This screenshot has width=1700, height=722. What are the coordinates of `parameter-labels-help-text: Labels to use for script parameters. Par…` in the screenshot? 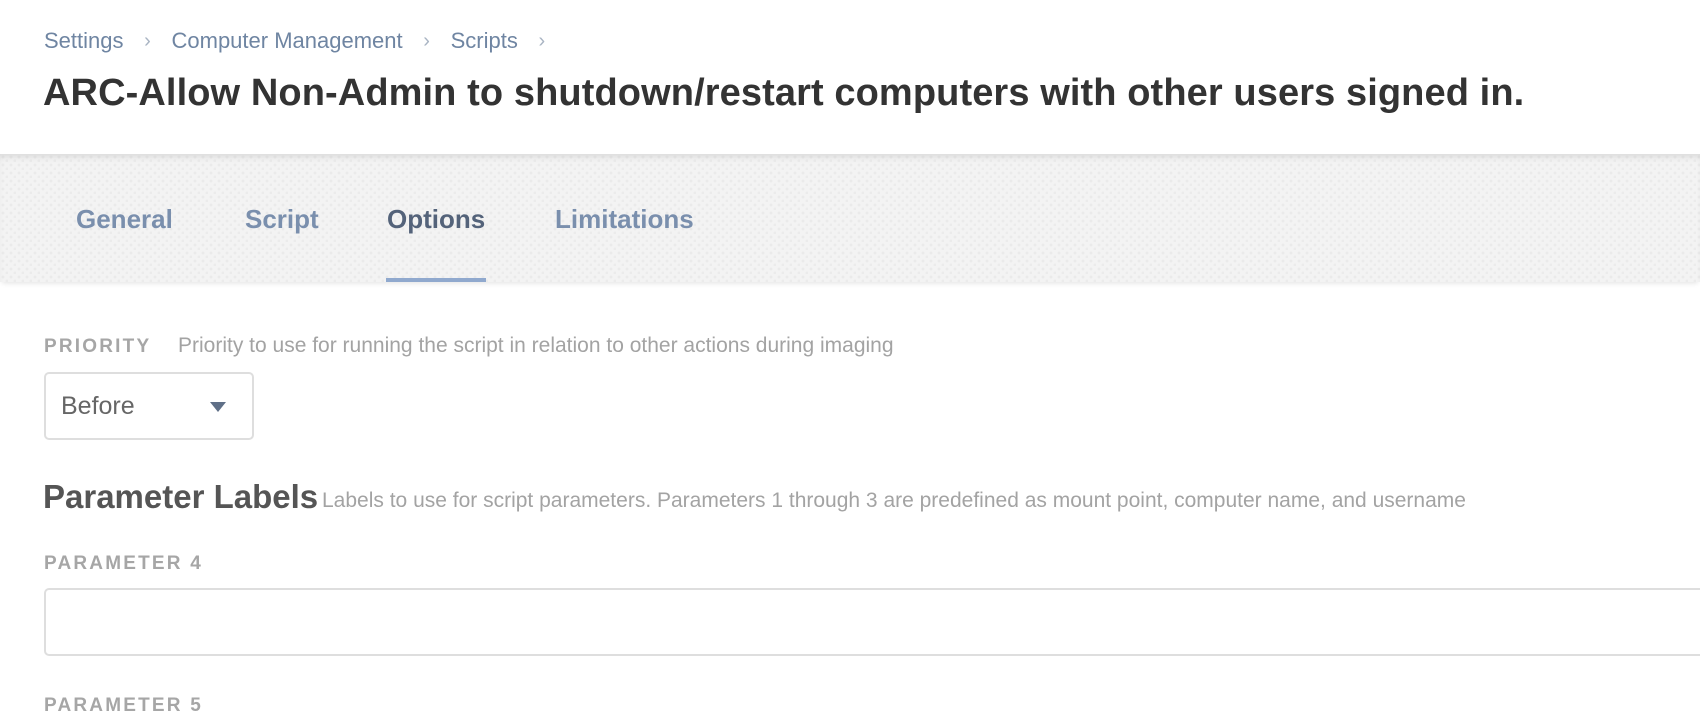 It's located at (894, 500).